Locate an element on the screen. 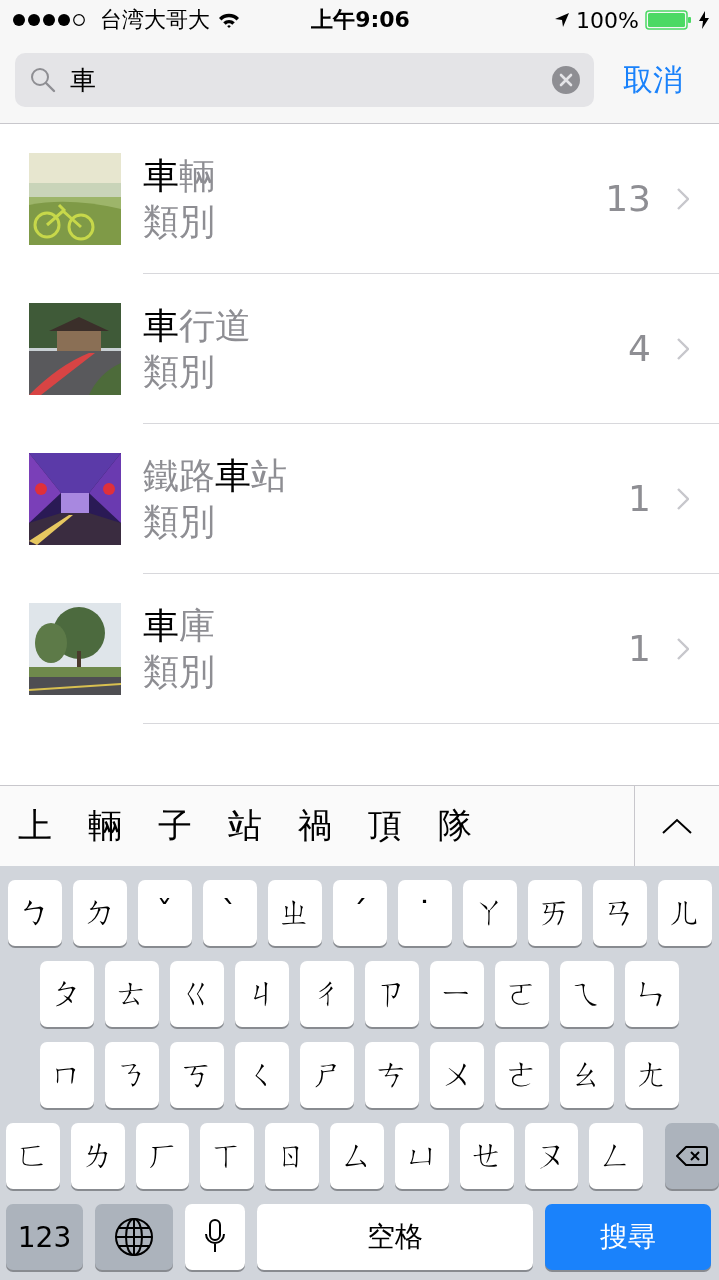 The image size is (719, 1280). keyboard-key: ㄒ is located at coordinates (227, 1156).